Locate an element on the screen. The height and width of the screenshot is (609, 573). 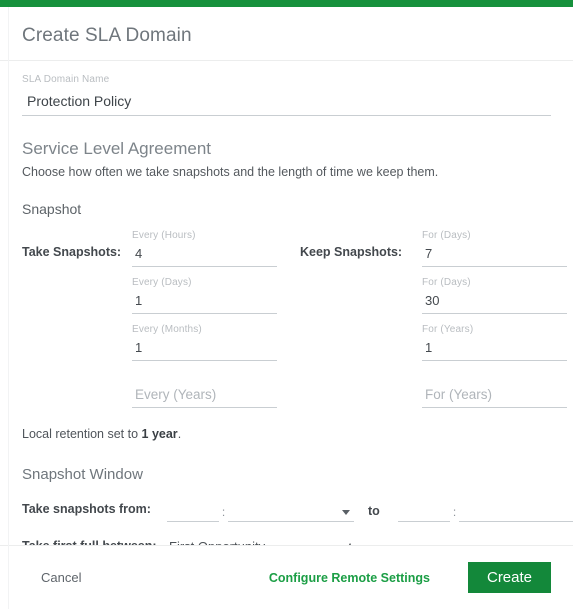
keep-for-years-empty-field: For (Years) For (Years) is located at coordinates (494, 389).